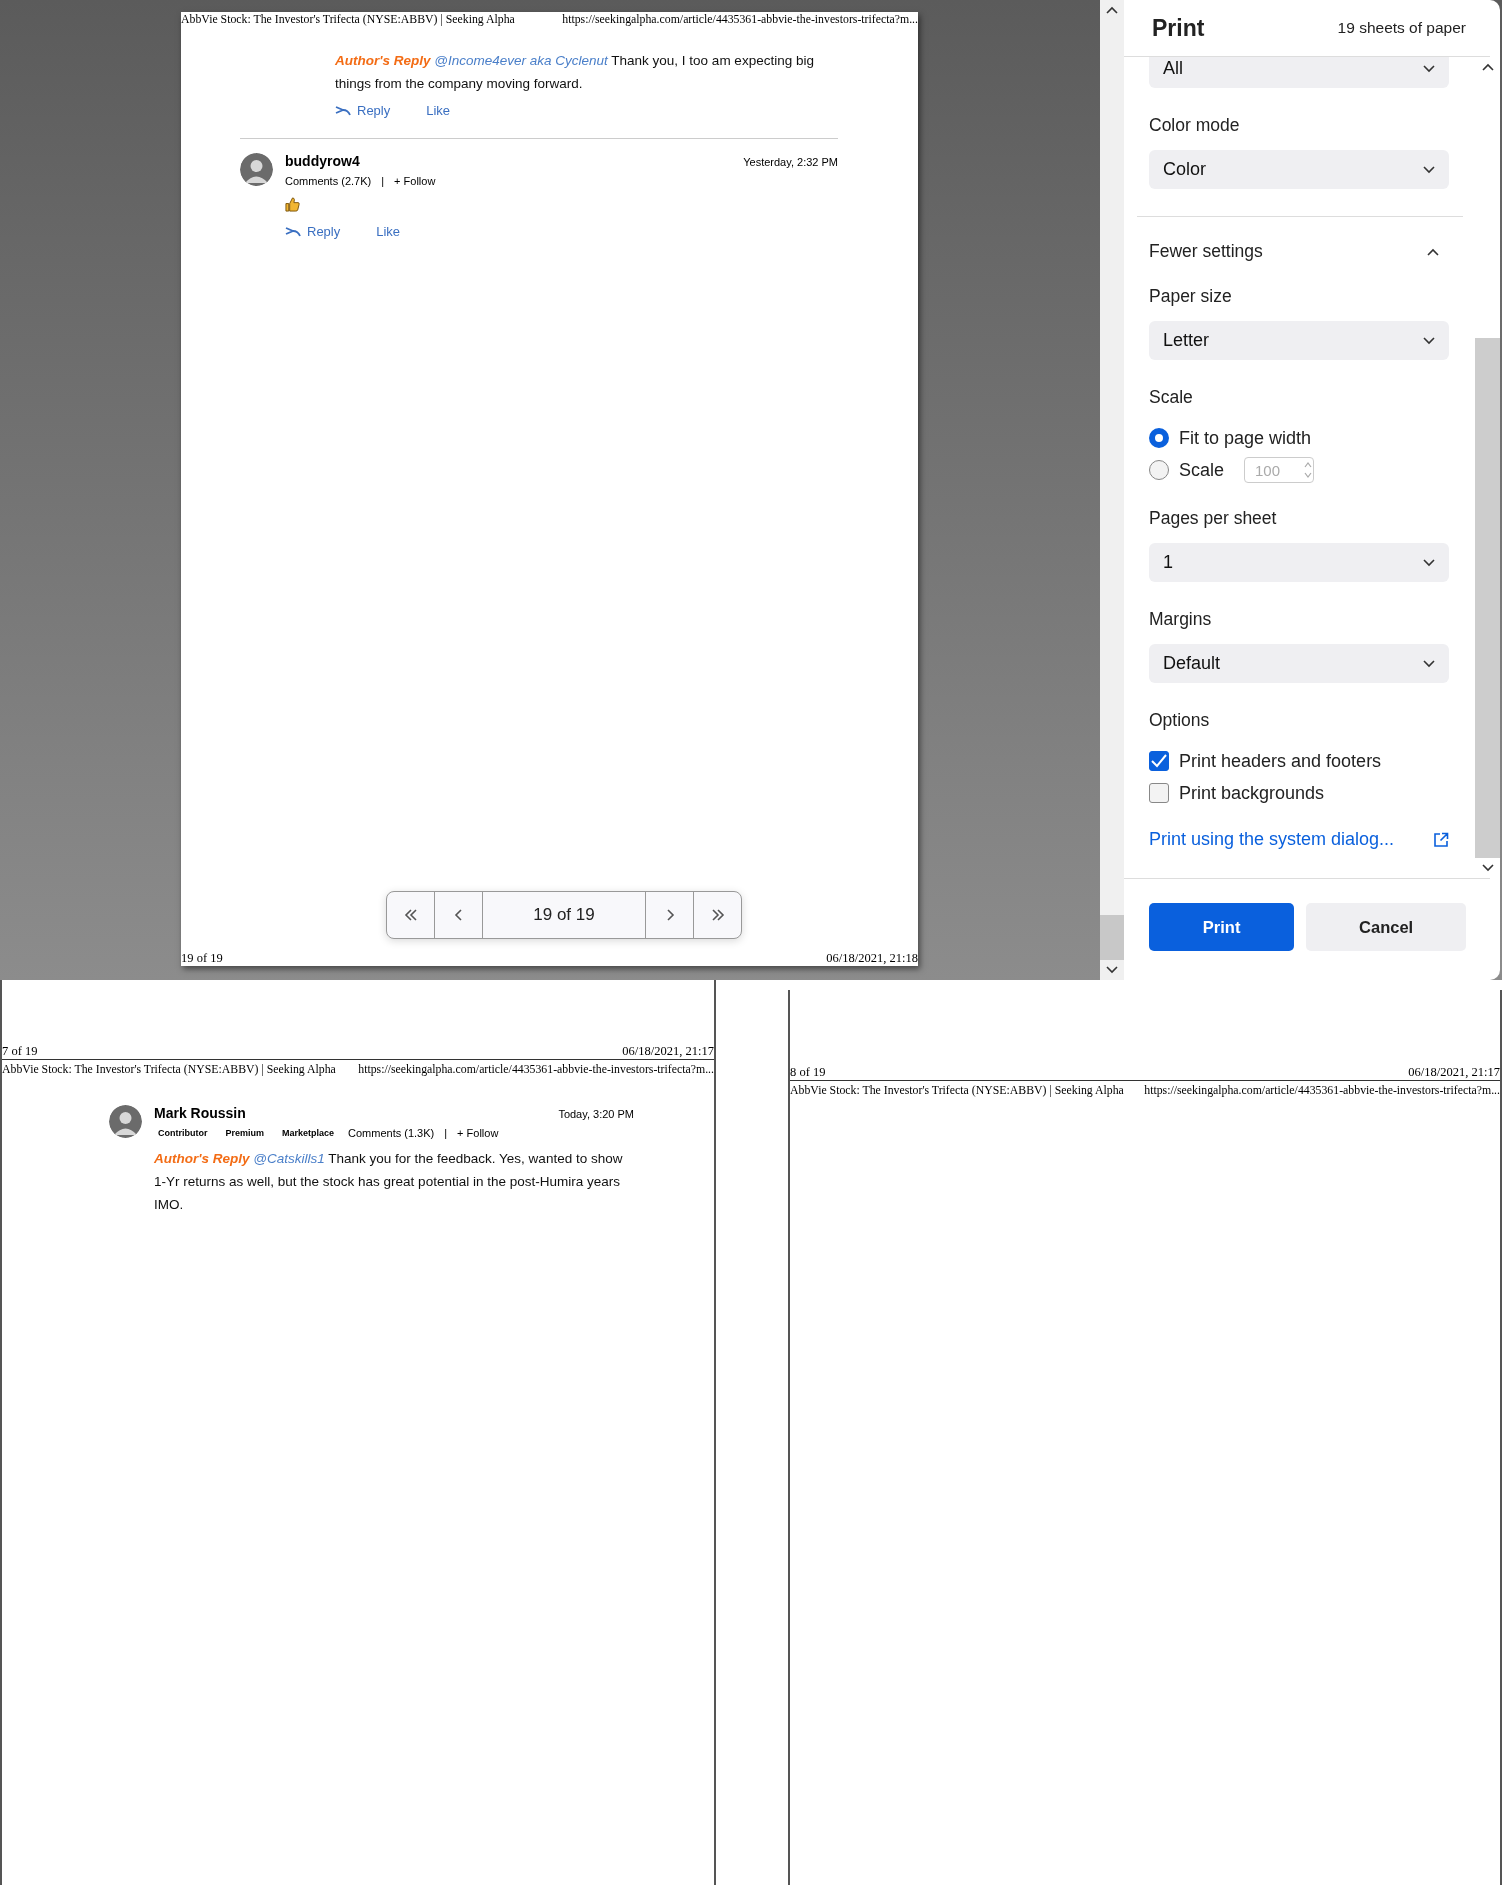  Describe the element at coordinates (808, 1072) in the screenshot. I see `page-number: 8 of 19` at that location.